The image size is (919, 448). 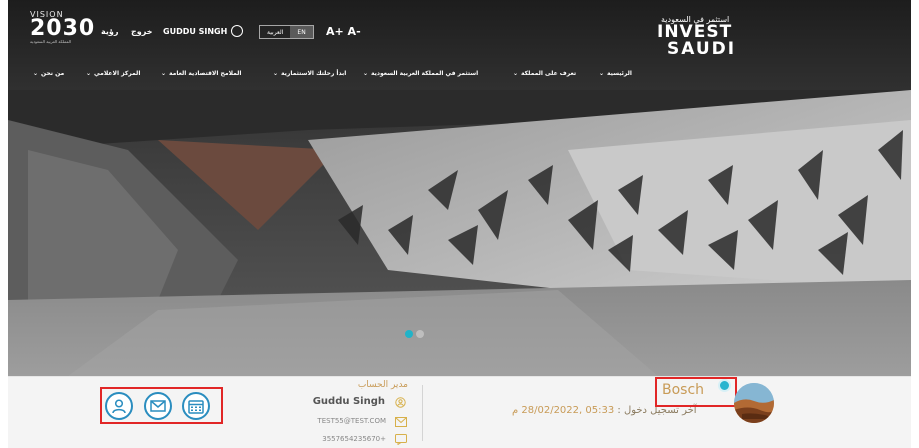 I want to click on nav-item-start-journey: ⌄ ابدأ رحلتك الاستثمارية, so click(x=309, y=73).